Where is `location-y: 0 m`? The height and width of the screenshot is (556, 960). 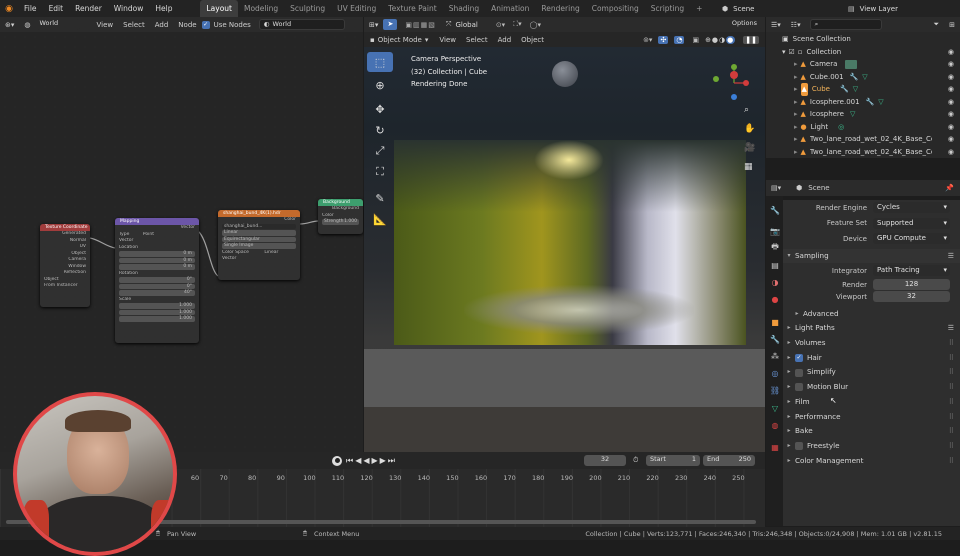
location-y: 0 m is located at coordinates (157, 260).